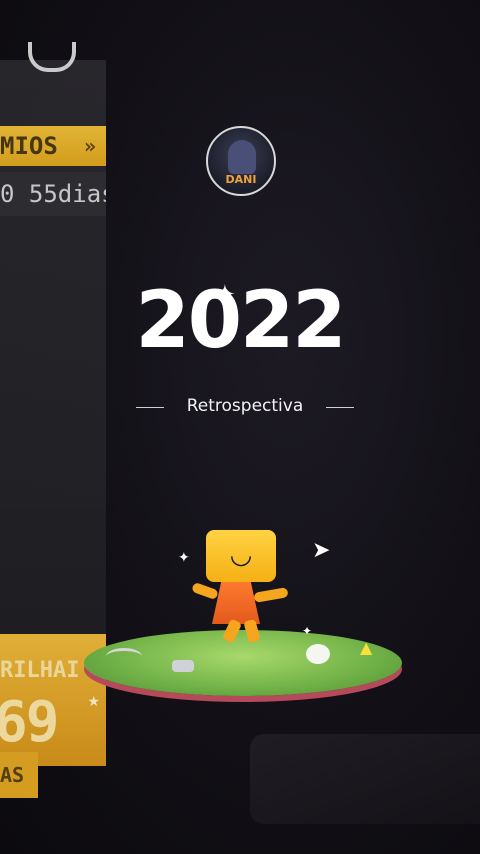 This screenshot has width=480, height=854. Describe the element at coordinates (89, 146) in the screenshot. I see `chevron-down-icon: »` at that location.